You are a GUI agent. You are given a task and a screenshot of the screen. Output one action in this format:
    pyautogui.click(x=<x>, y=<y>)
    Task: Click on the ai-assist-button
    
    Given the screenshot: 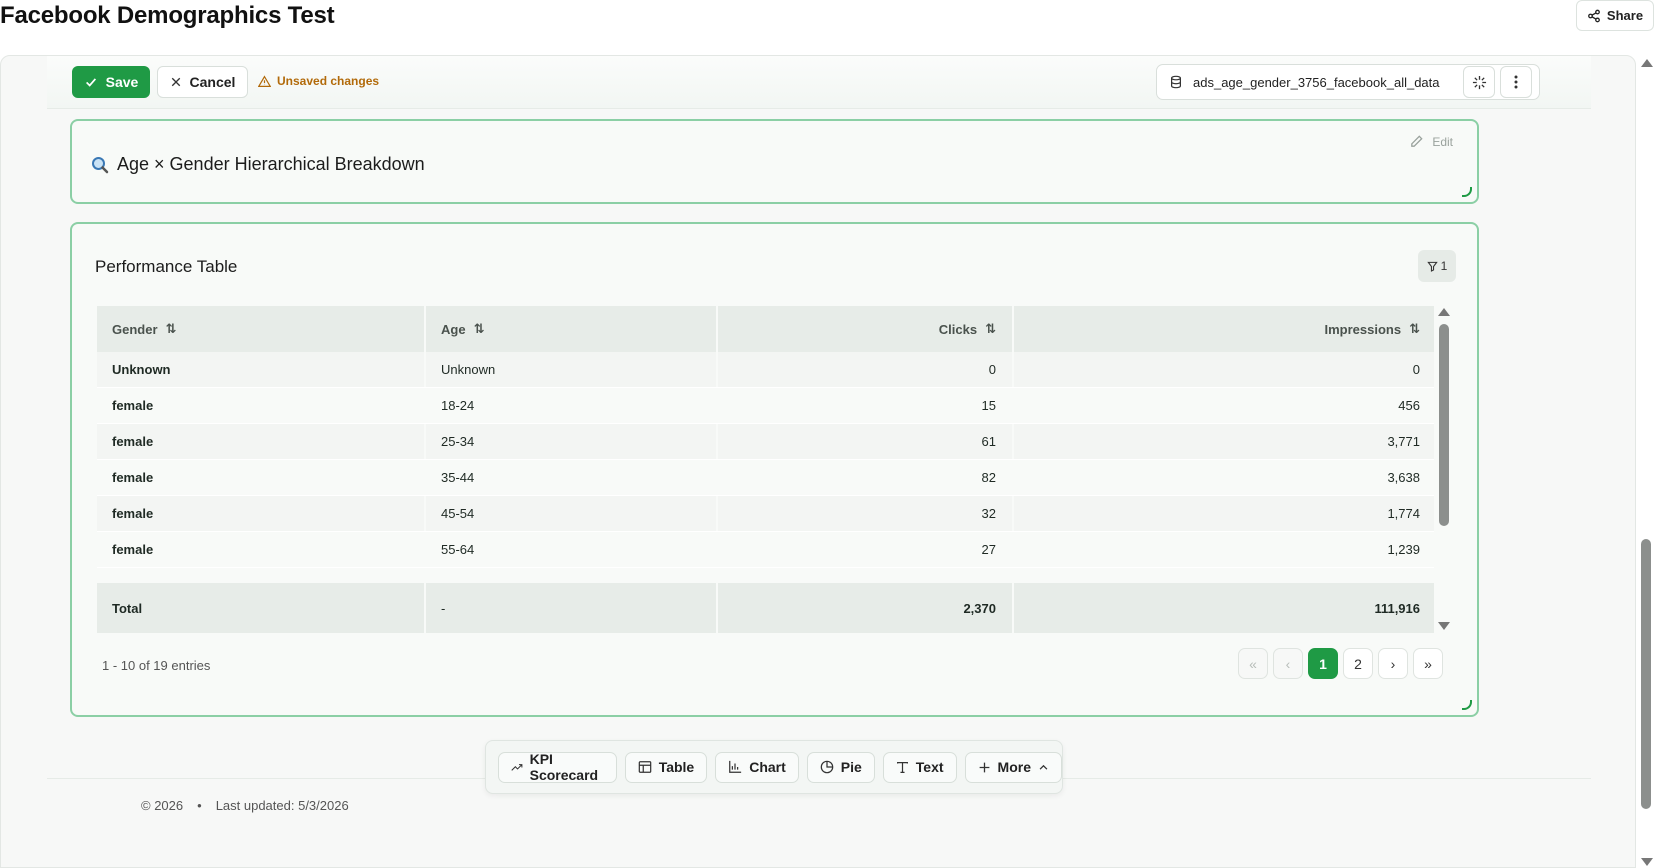 What is the action you would take?
    pyautogui.click(x=1479, y=82)
    